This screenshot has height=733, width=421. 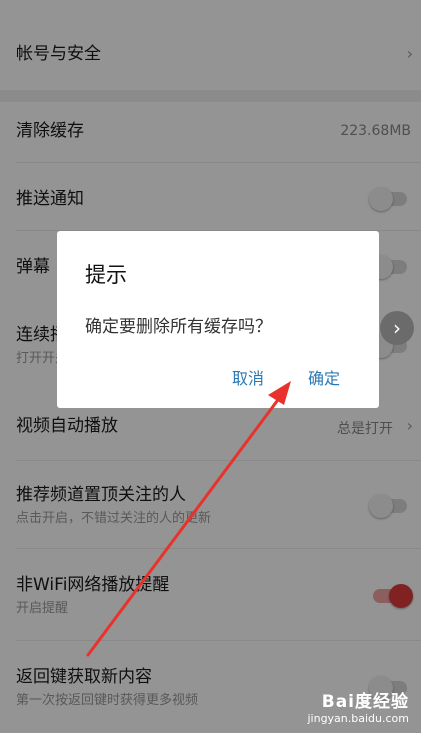 I want to click on watermark-url: jingyan.baidu.com, so click(x=358, y=718).